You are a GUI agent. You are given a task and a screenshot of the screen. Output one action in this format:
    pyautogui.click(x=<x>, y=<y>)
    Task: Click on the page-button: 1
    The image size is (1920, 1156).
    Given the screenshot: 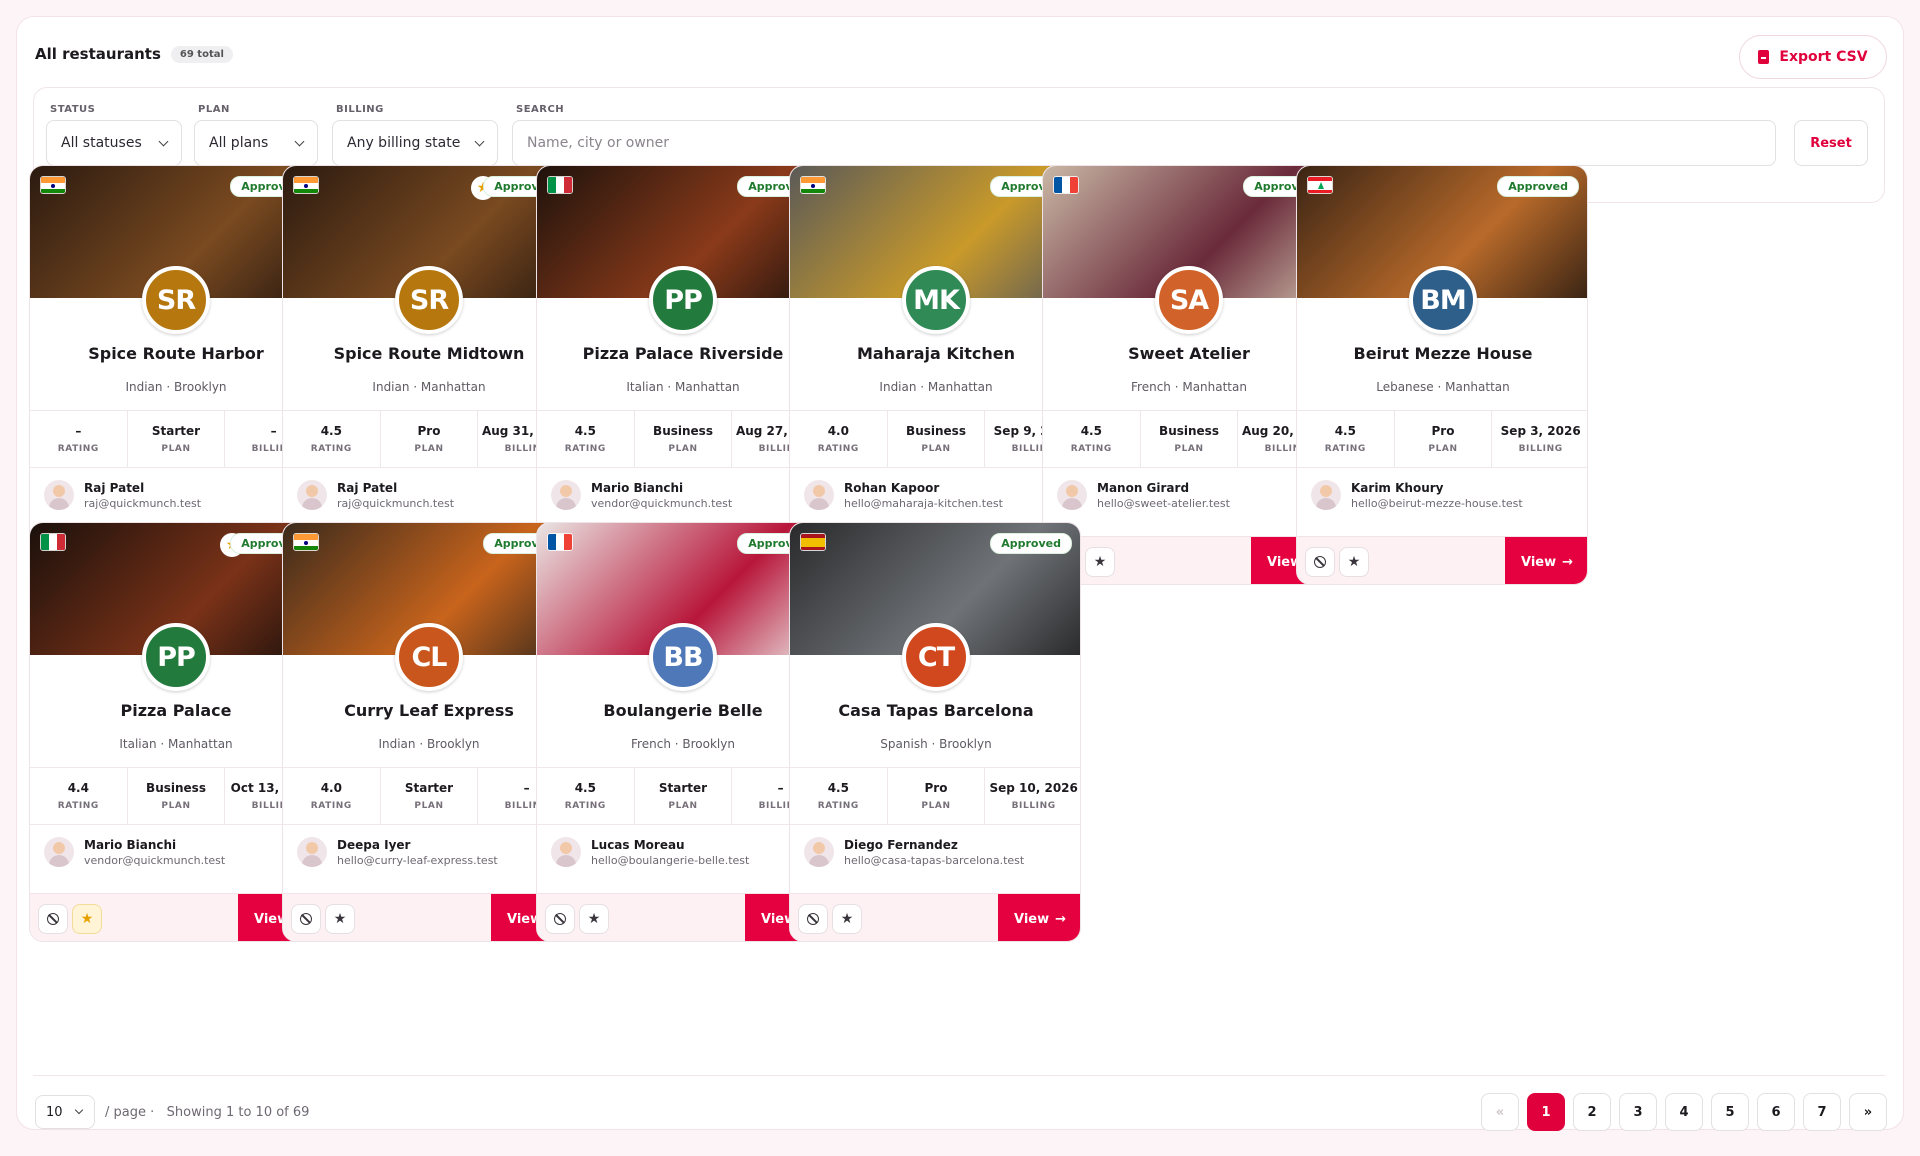 What is the action you would take?
    pyautogui.click(x=1546, y=1112)
    